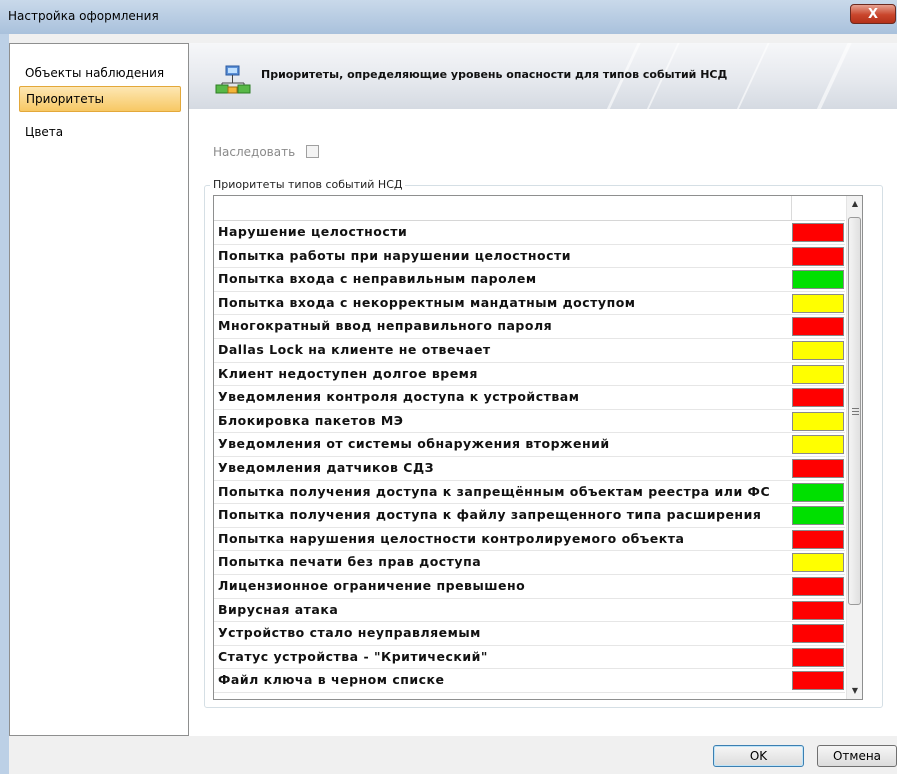  Describe the element at coordinates (349, 633) in the screenshot. I see `event-type-label: Устройство стало неуправляемым` at that location.